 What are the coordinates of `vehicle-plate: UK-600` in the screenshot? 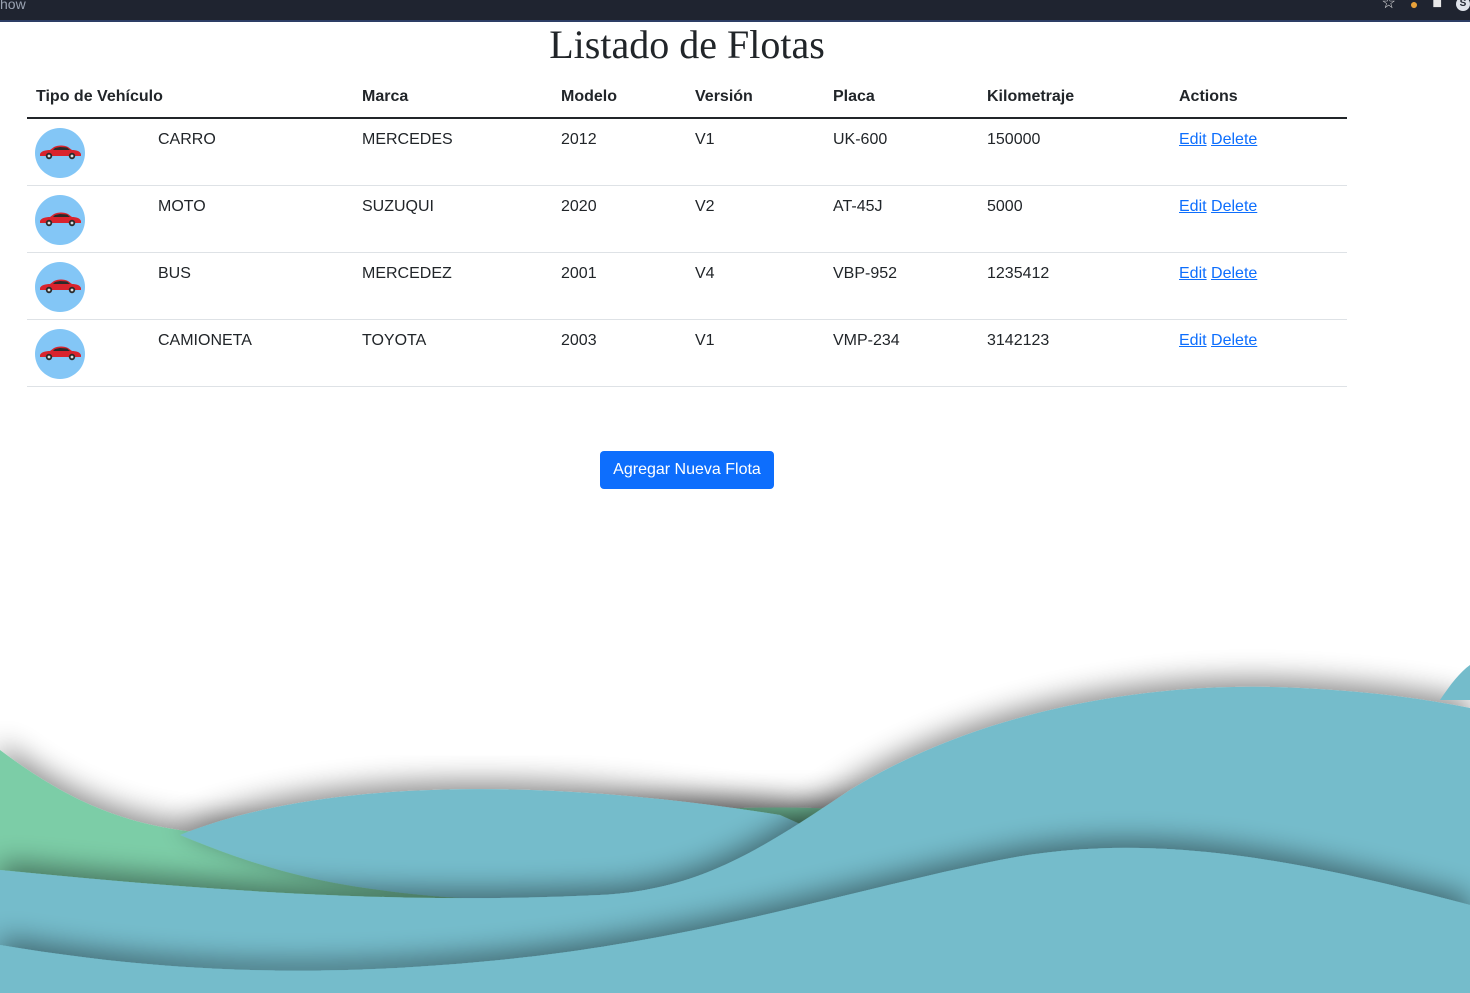 It's located at (860, 139).